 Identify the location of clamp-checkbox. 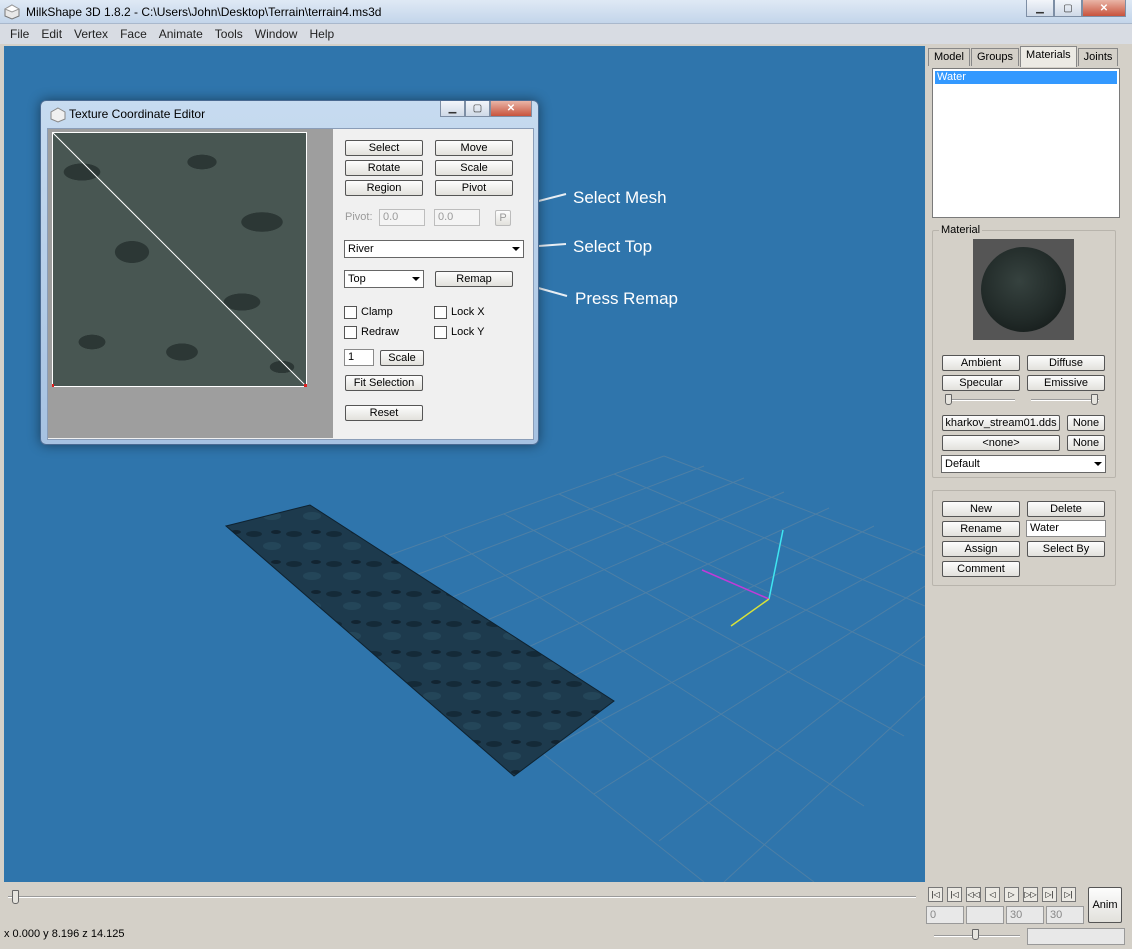
(350, 312).